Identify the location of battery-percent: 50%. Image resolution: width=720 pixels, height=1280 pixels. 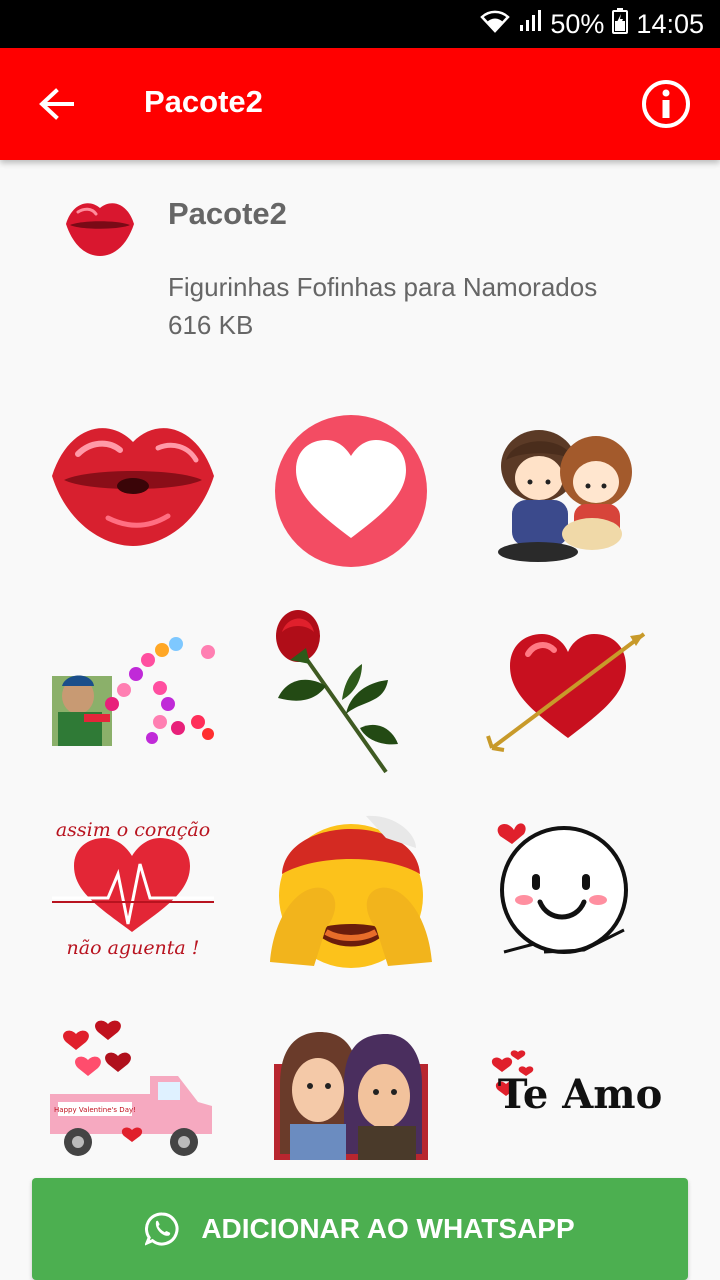
(577, 23).